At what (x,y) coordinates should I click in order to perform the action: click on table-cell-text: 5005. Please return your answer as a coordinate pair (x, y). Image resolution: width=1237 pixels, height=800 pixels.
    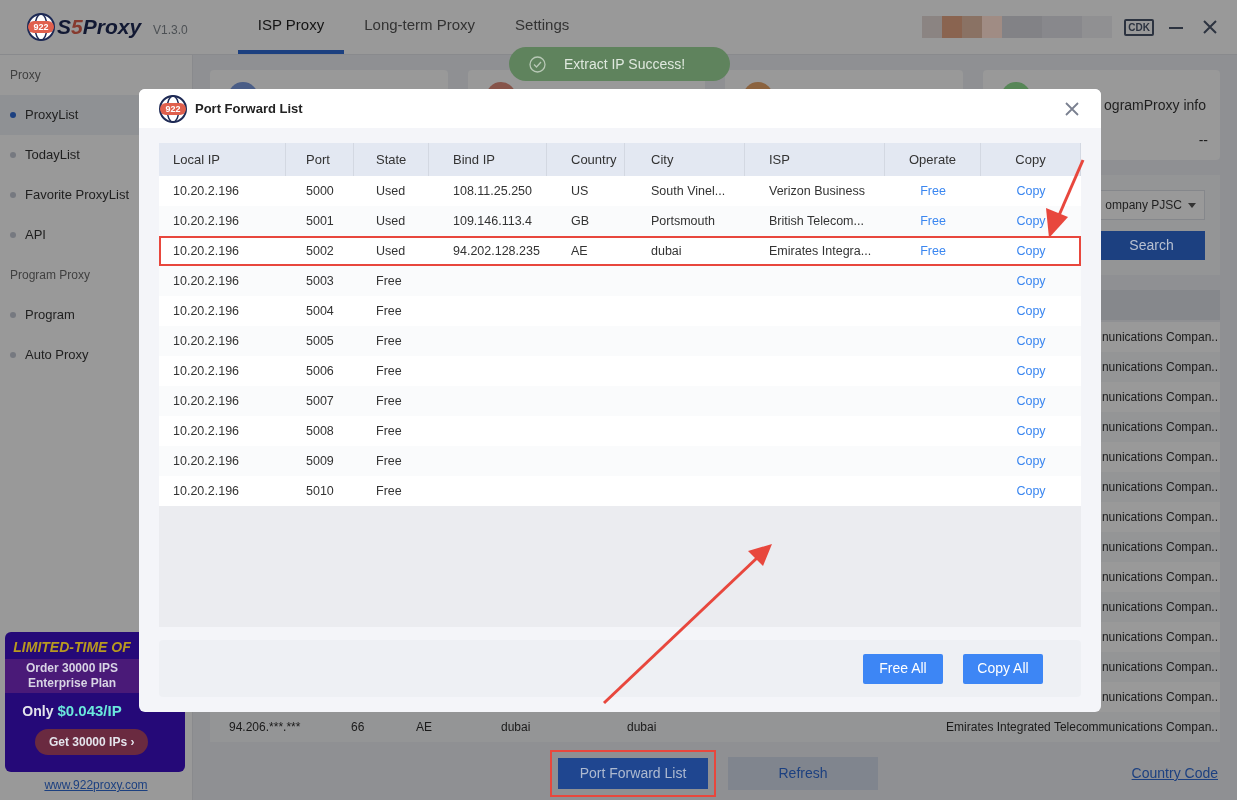
    Looking at the image, I should click on (320, 341).